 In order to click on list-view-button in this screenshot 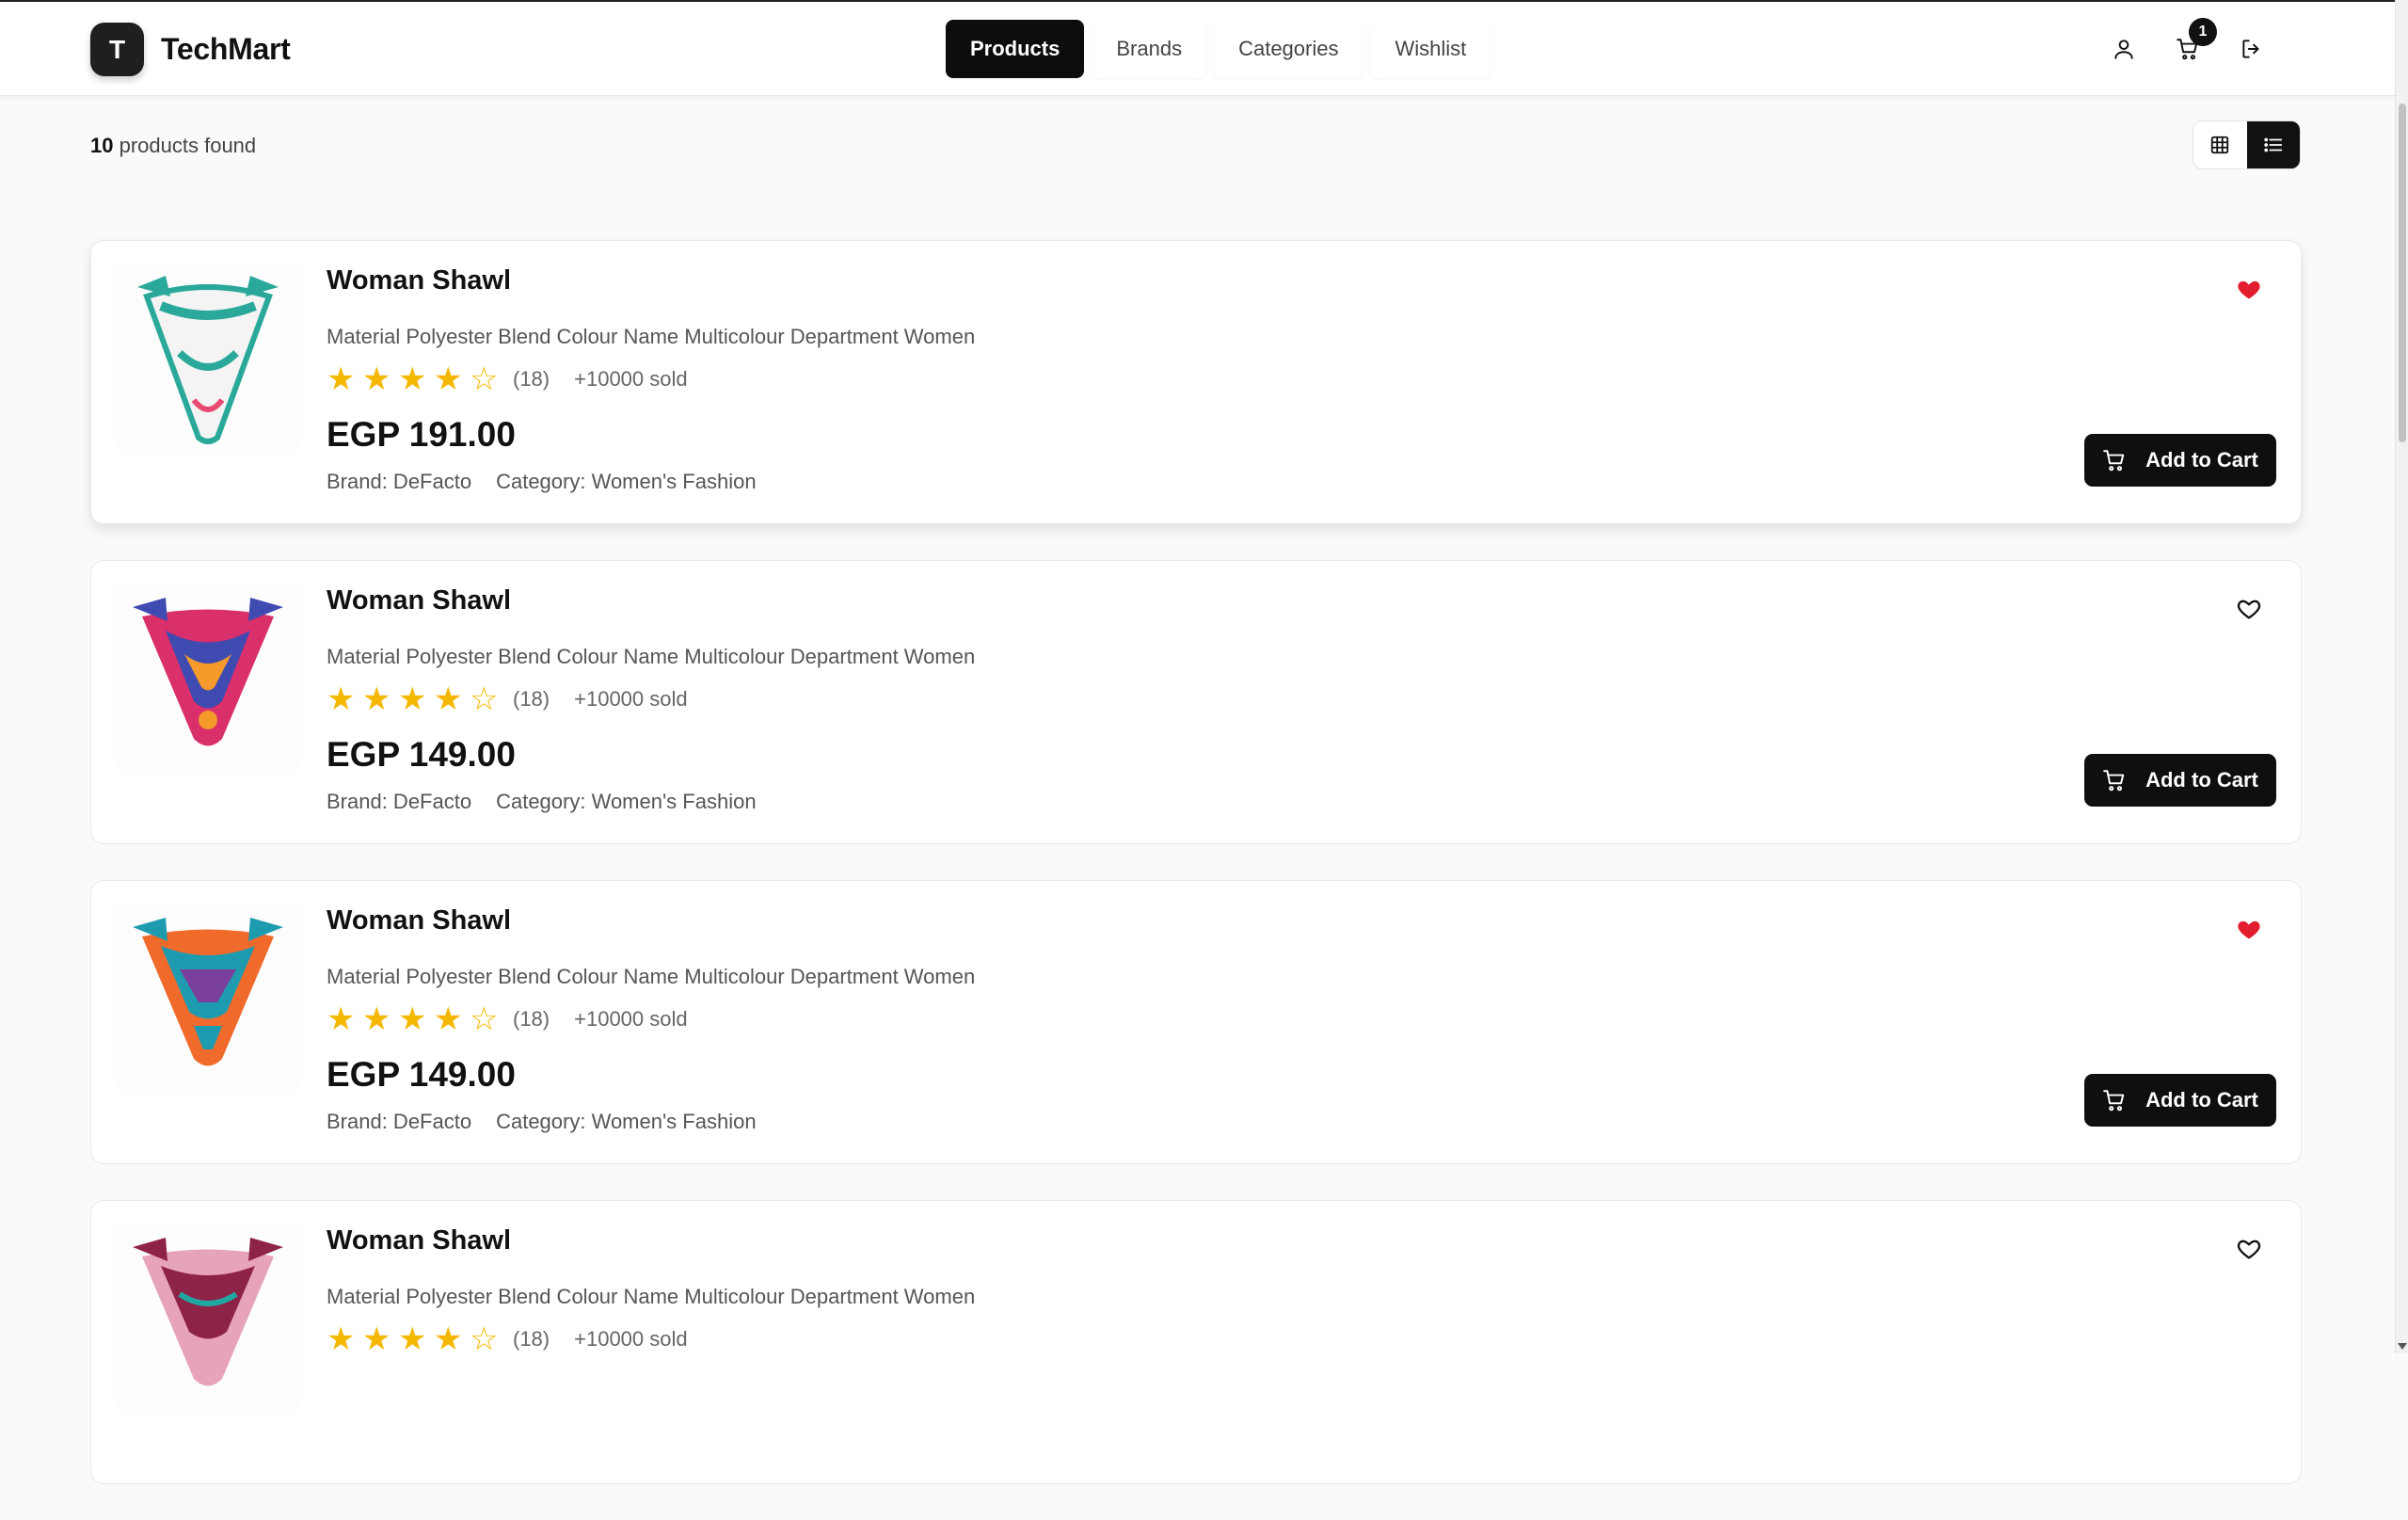, I will do `click(2273, 144)`.